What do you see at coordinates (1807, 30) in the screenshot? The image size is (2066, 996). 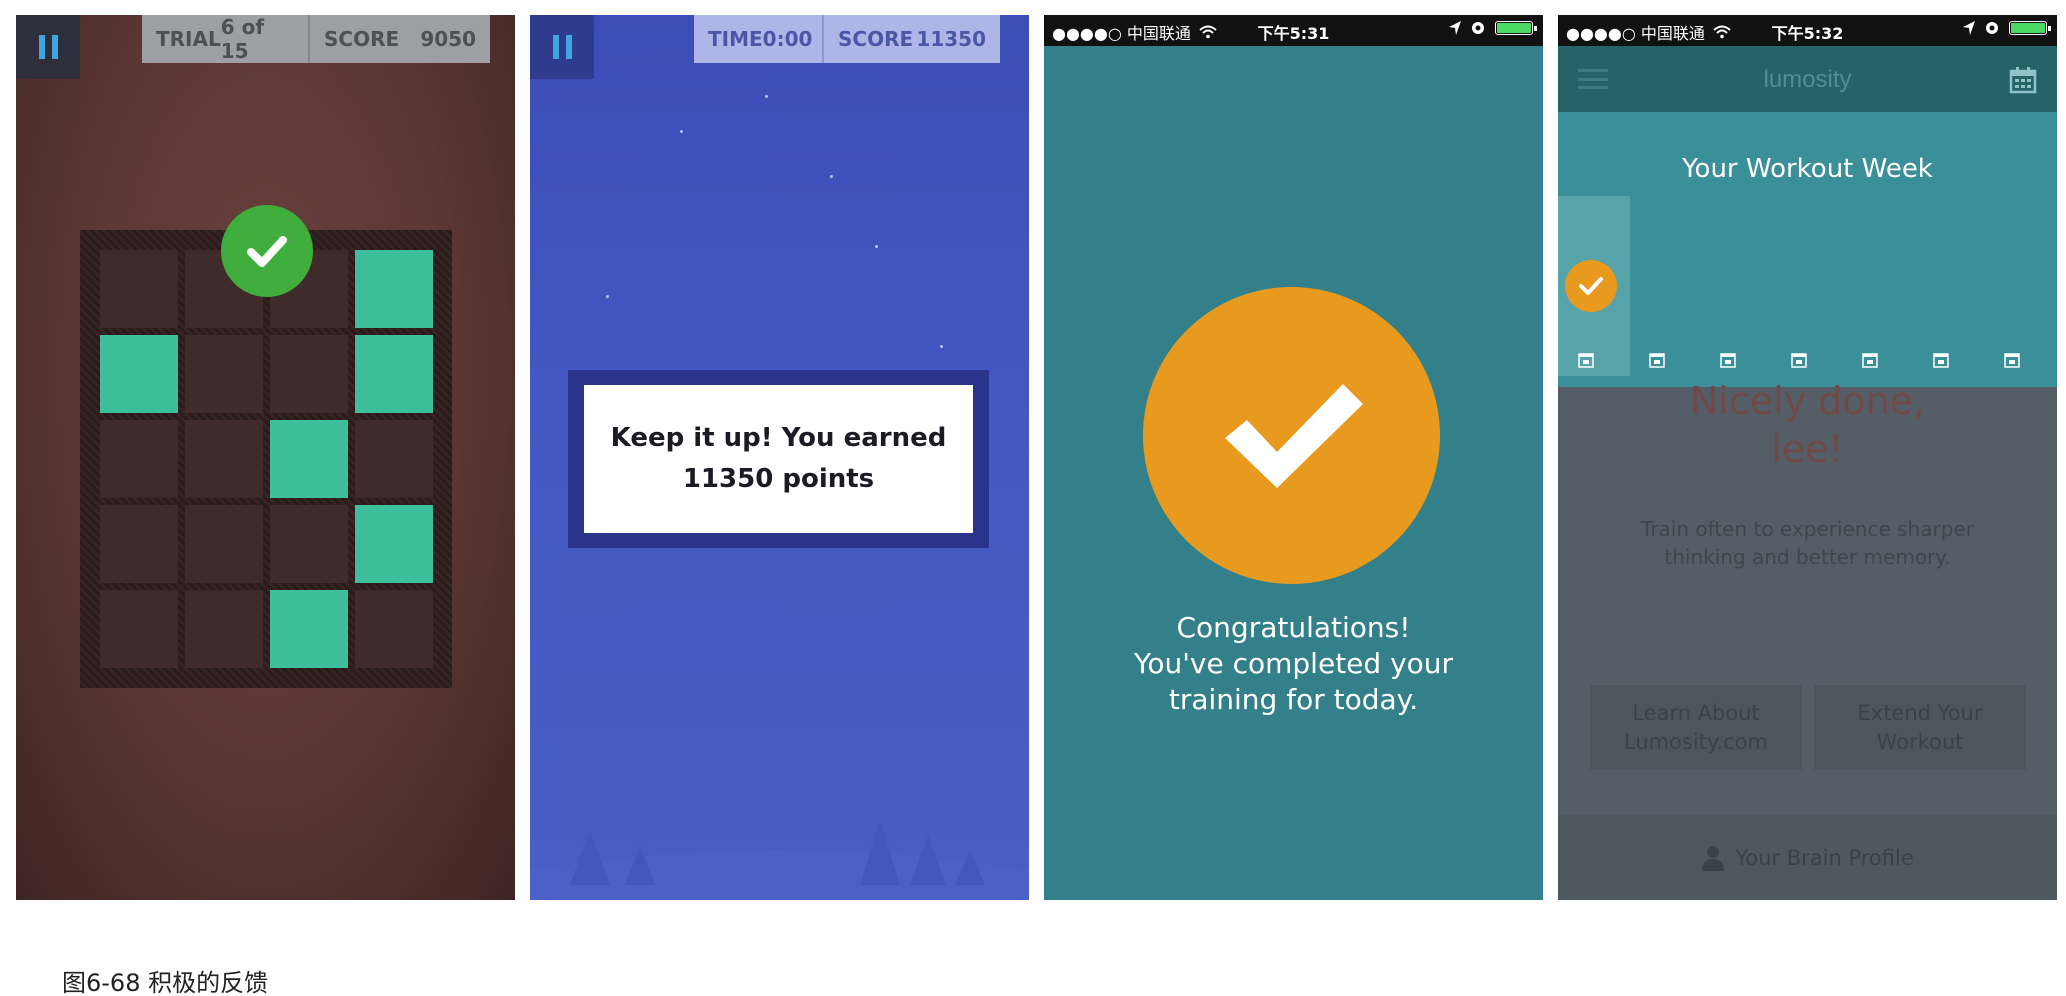 I see `status-bar: ●●●●○ 中国联通 下午5:32` at bounding box center [1807, 30].